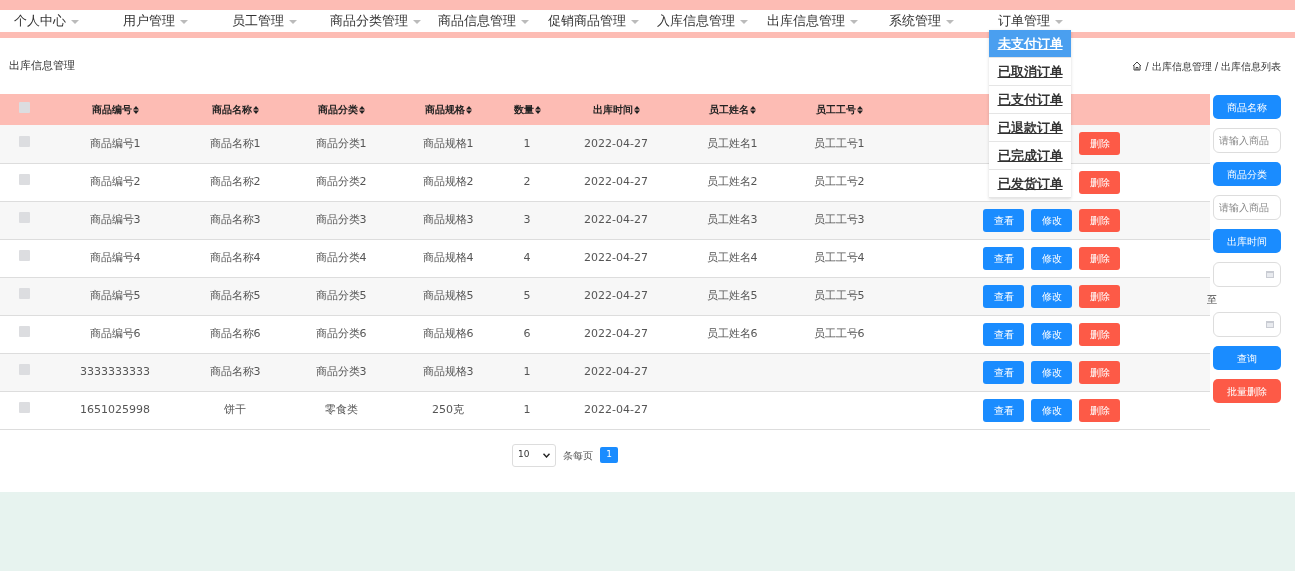  I want to click on field-label-button: 商品名称, so click(1247, 107).